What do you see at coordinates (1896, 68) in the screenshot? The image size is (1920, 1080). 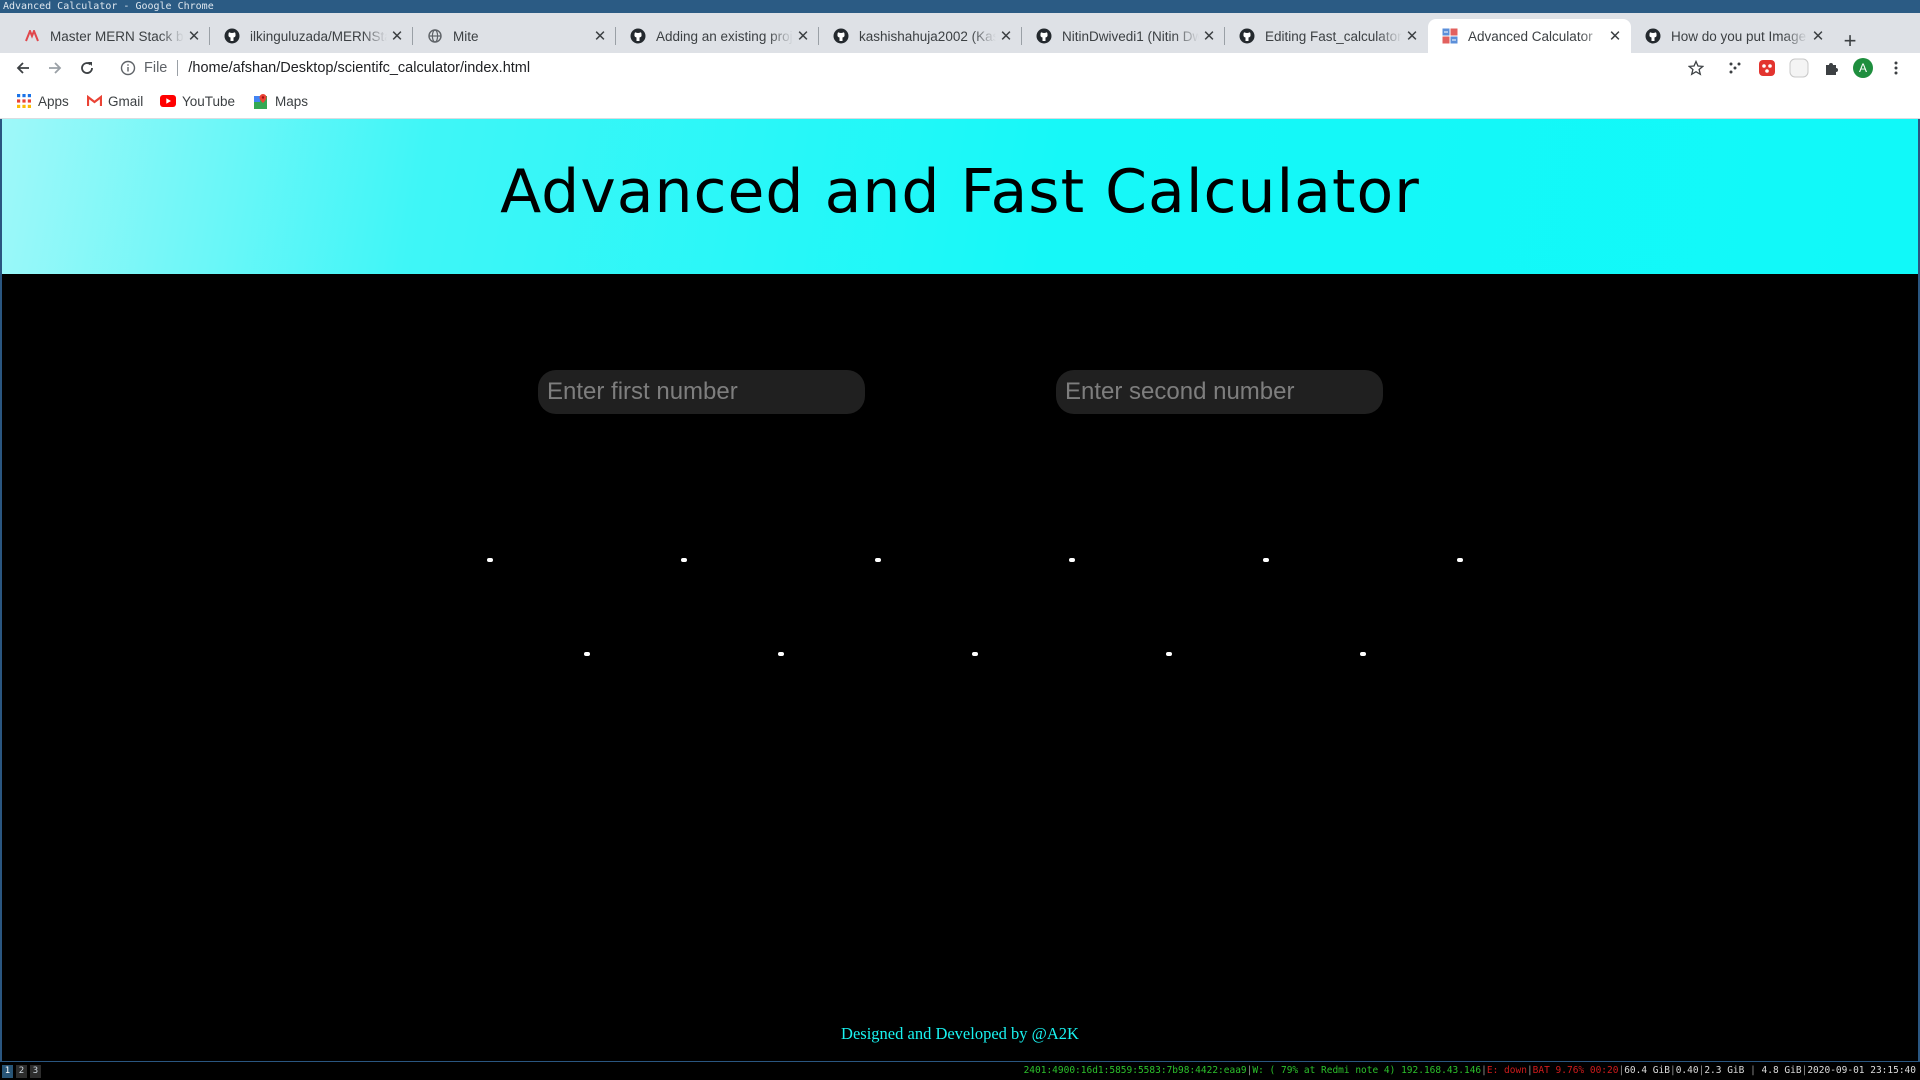 I see `menu-kebab-icon` at bounding box center [1896, 68].